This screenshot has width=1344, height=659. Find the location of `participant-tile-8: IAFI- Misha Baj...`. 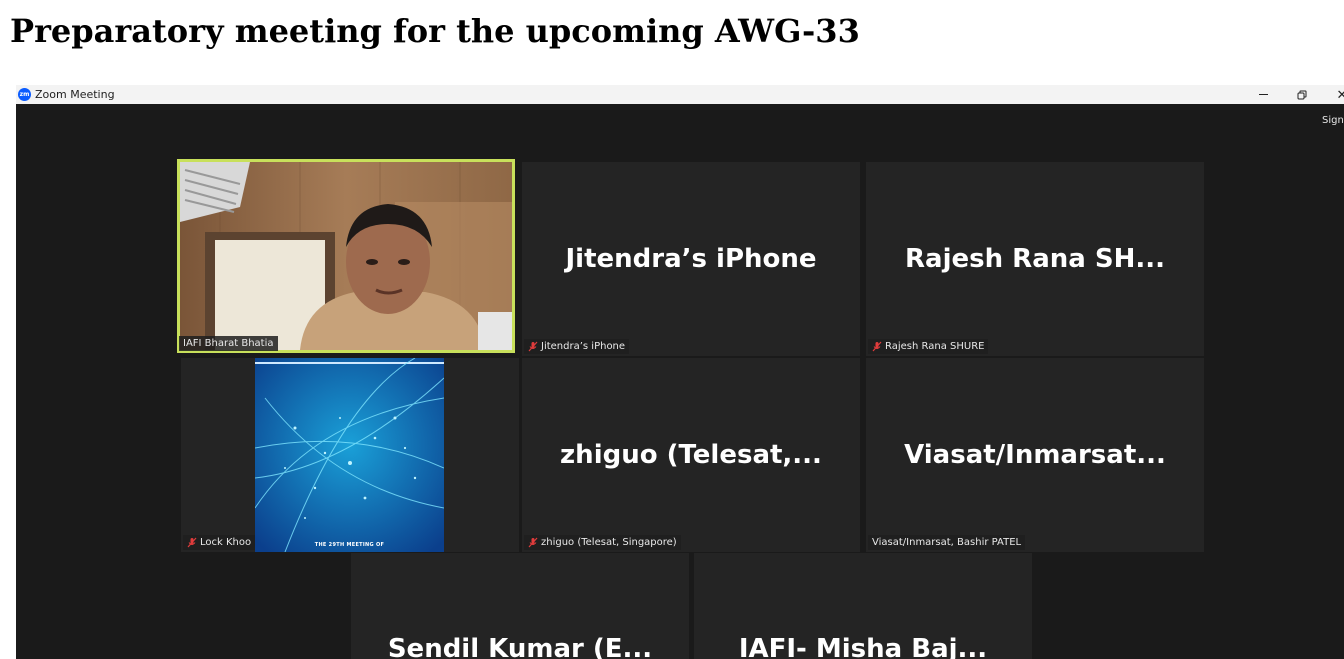

participant-tile-8: IAFI- Misha Baj... is located at coordinates (863, 606).